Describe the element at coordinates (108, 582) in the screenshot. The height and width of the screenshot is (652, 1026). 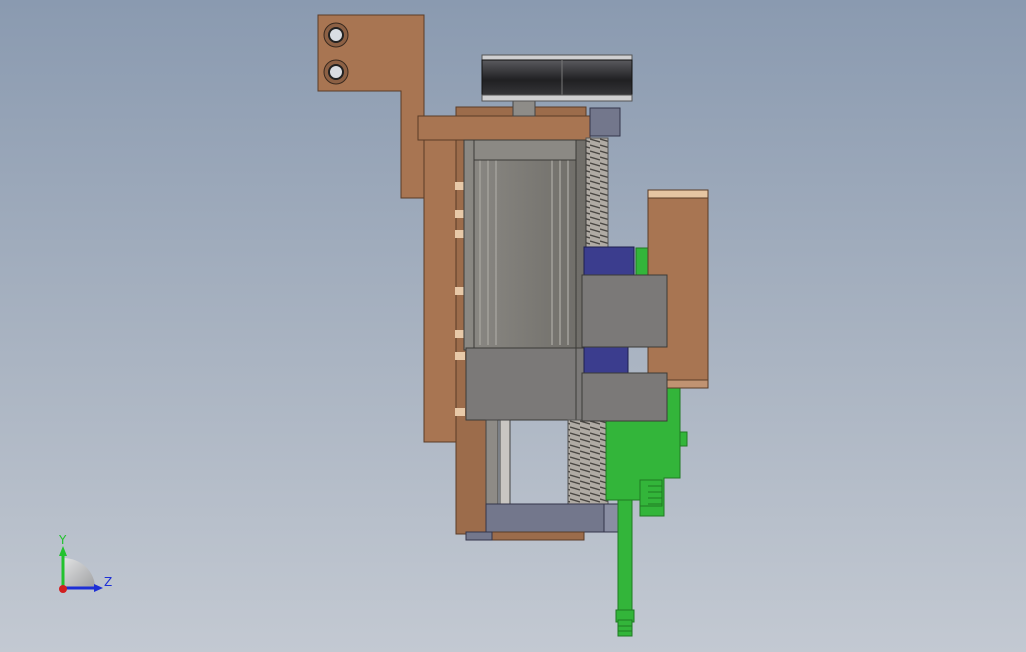
I see `z-axis-label: Z` at that location.